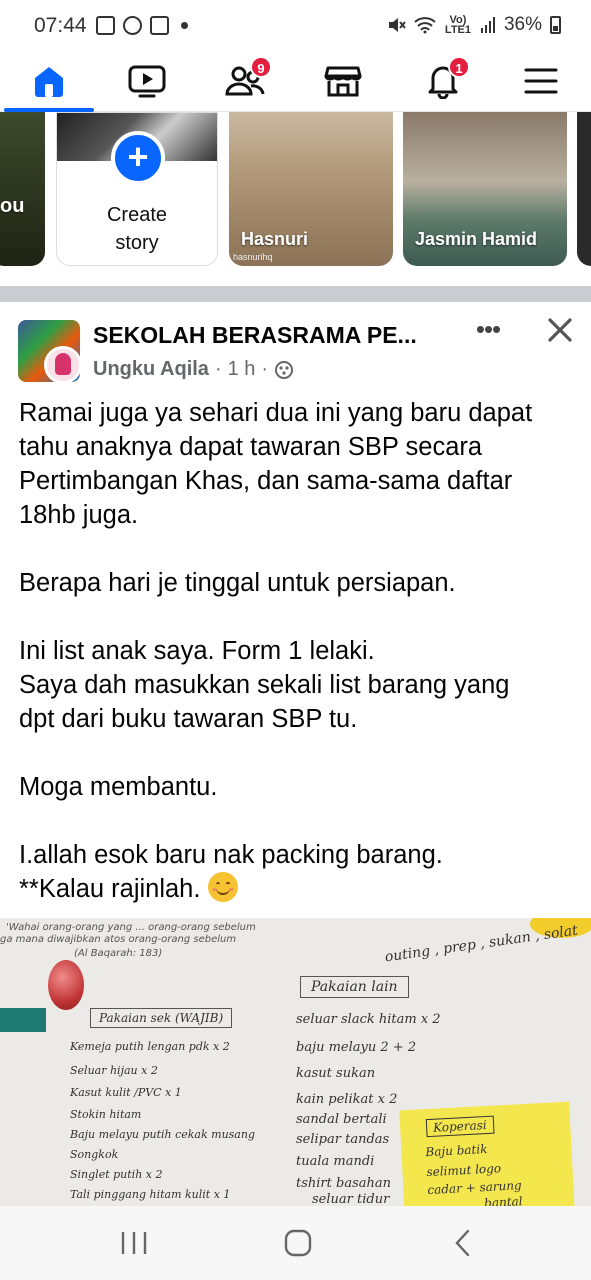 The image size is (591, 1280). I want to click on plus-icon: +, so click(138, 158).